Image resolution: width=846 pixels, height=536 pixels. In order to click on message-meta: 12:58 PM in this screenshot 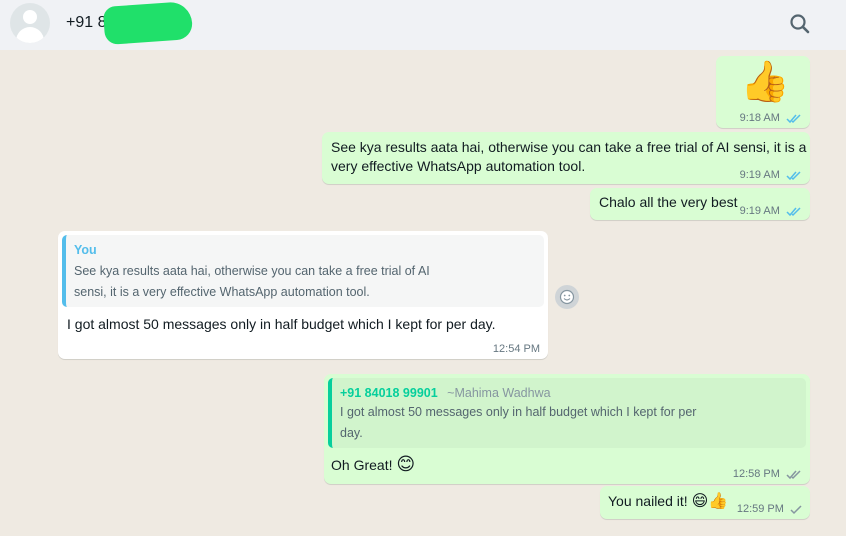, I will do `click(767, 474)`.